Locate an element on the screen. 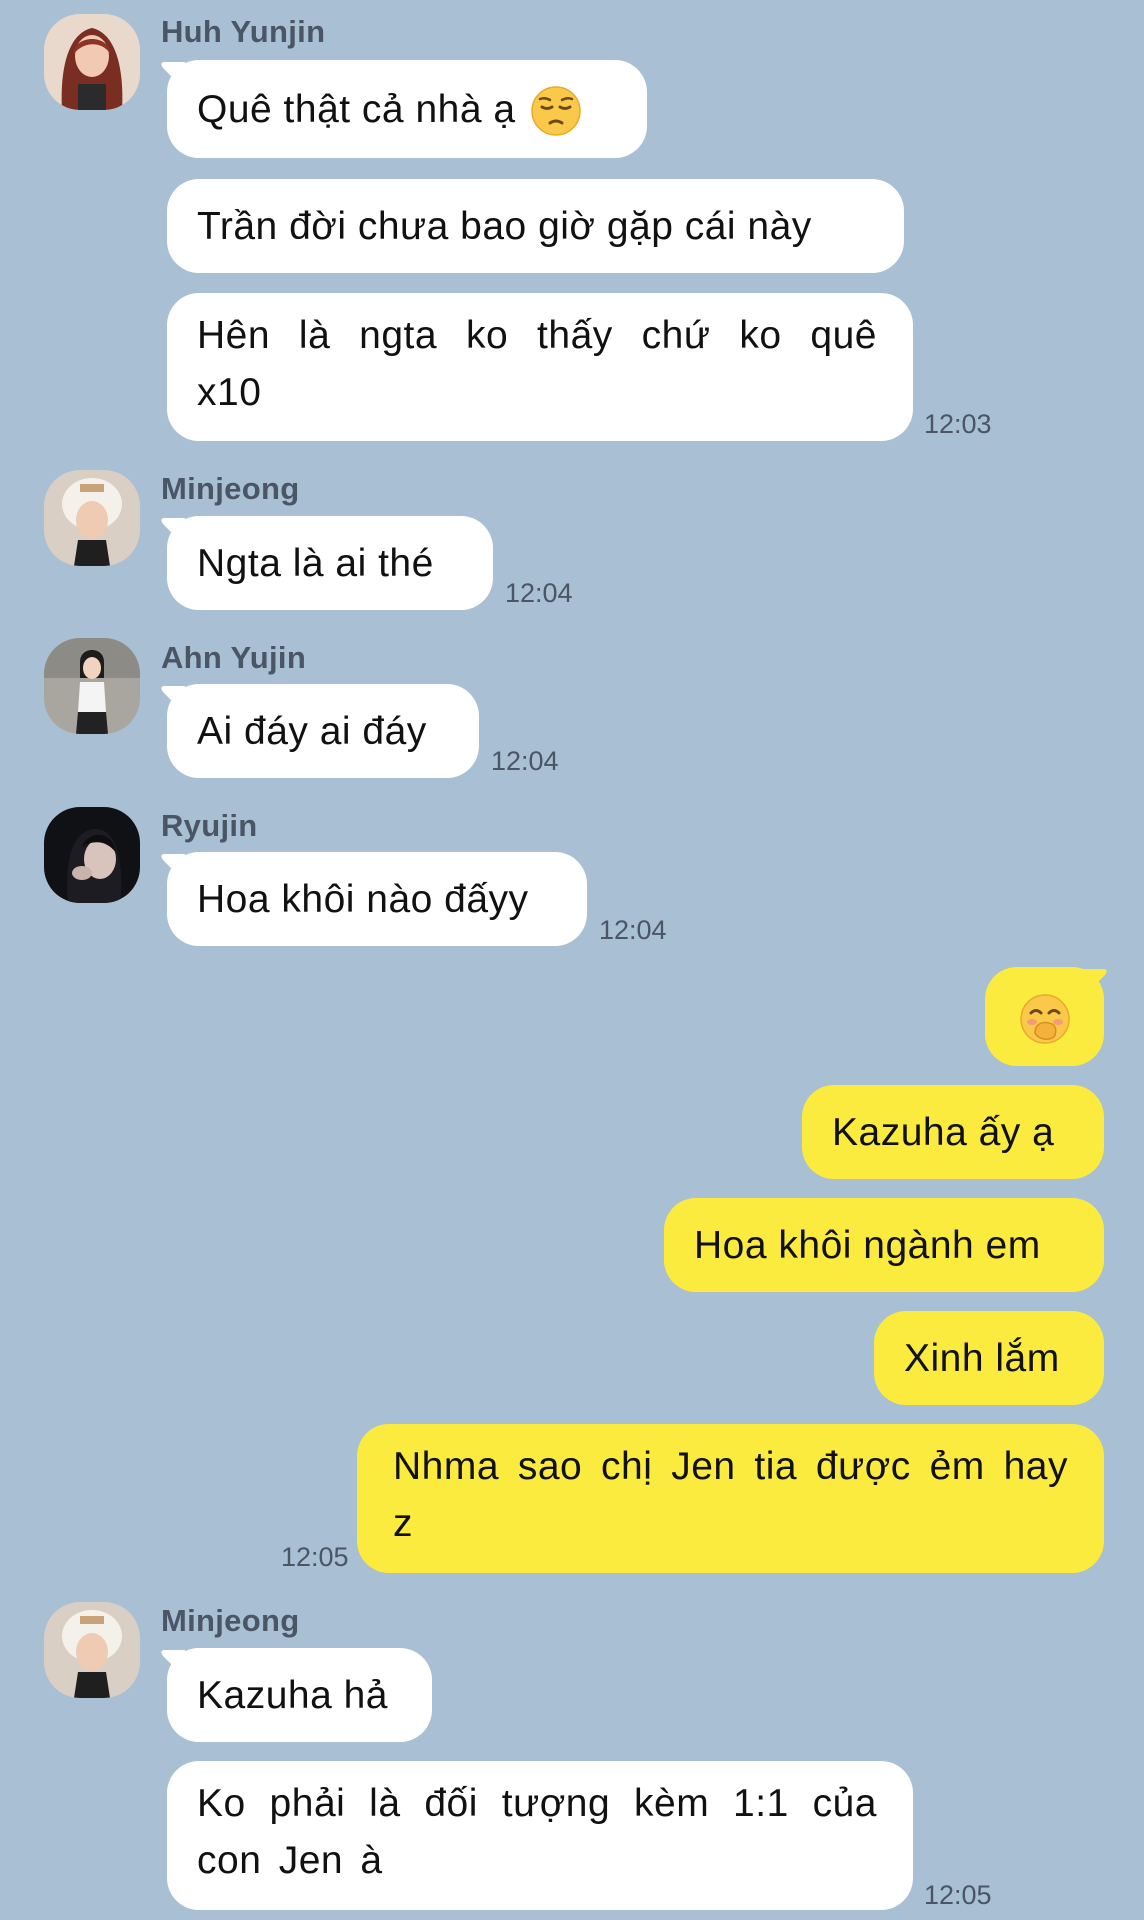 This screenshot has height=1920, width=1144. message-bubble: Quê thật cả nhà ạ is located at coordinates (407, 109).